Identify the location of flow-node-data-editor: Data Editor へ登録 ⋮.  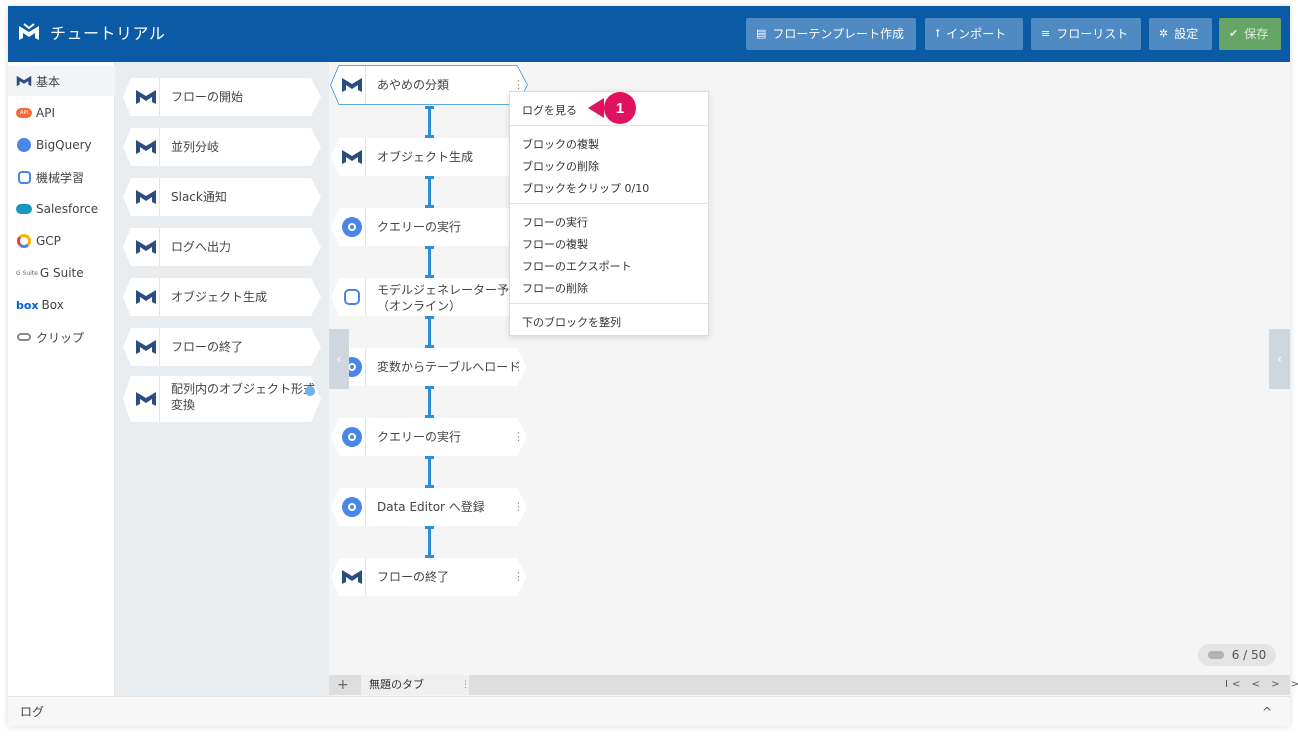
(429, 507).